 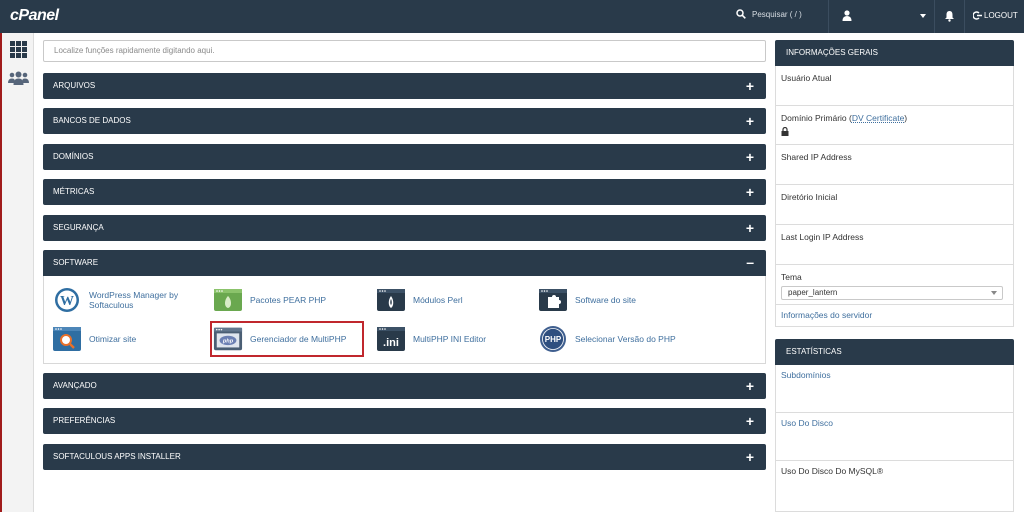 I want to click on section-label: DOMÍNIOS, so click(x=73, y=156).